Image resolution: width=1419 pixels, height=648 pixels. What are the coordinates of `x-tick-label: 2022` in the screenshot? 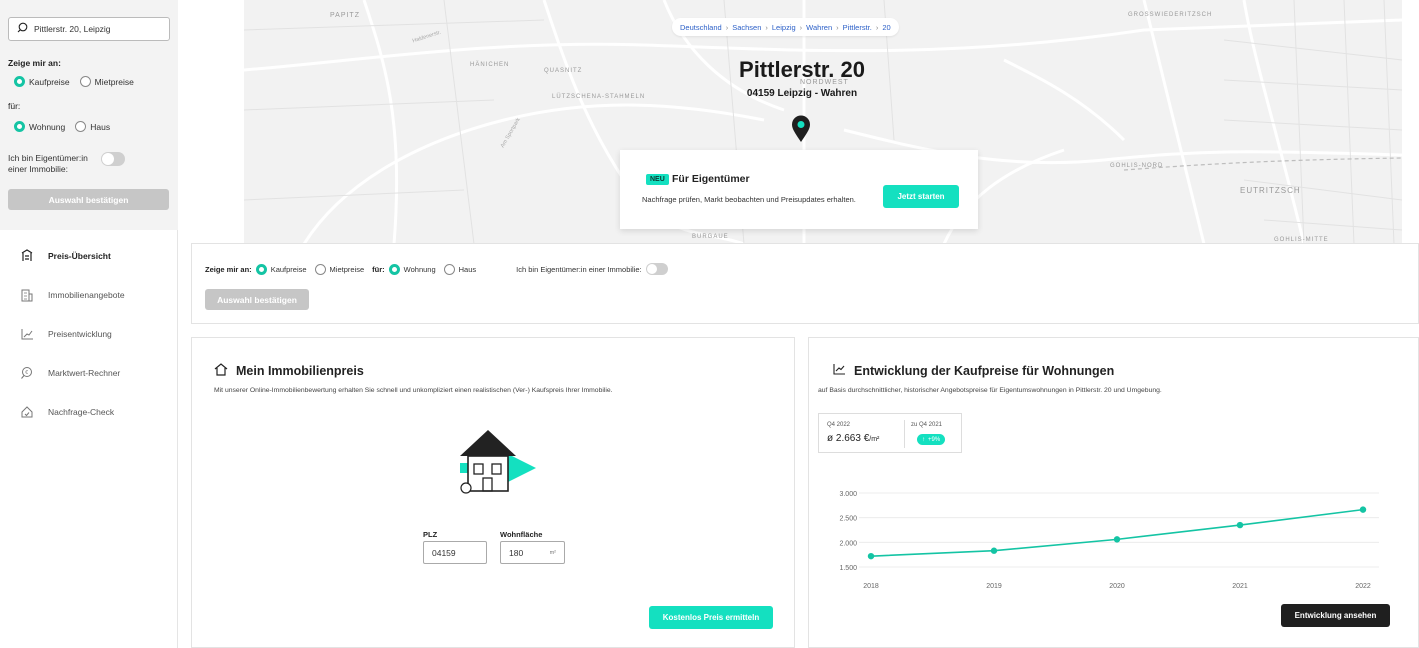 It's located at (1363, 586).